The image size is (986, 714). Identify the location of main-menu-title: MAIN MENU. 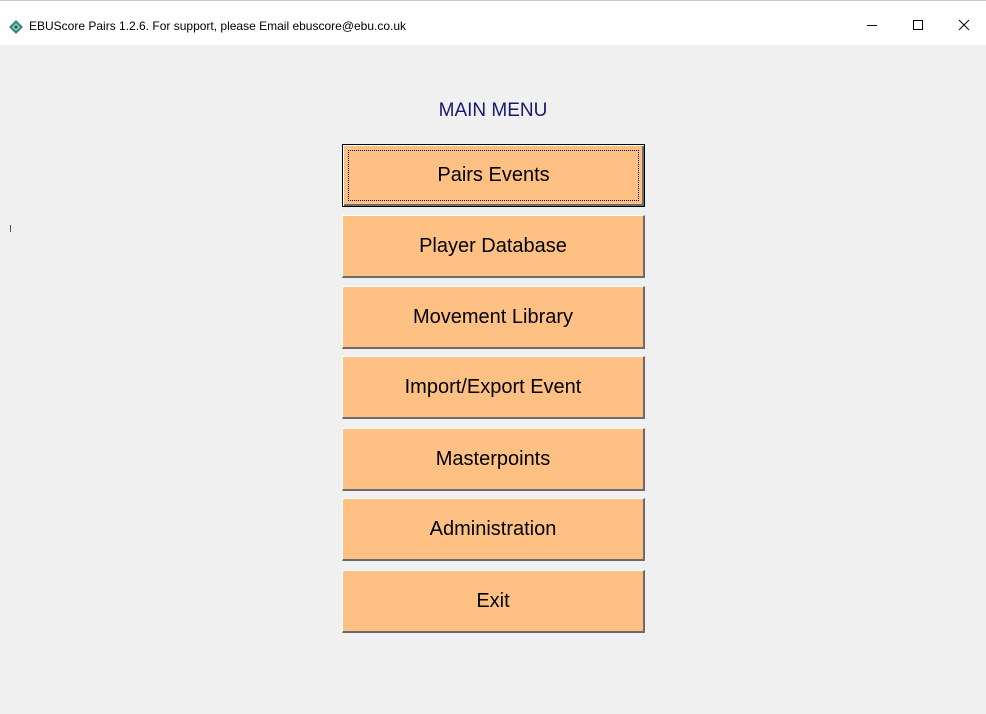
(493, 110).